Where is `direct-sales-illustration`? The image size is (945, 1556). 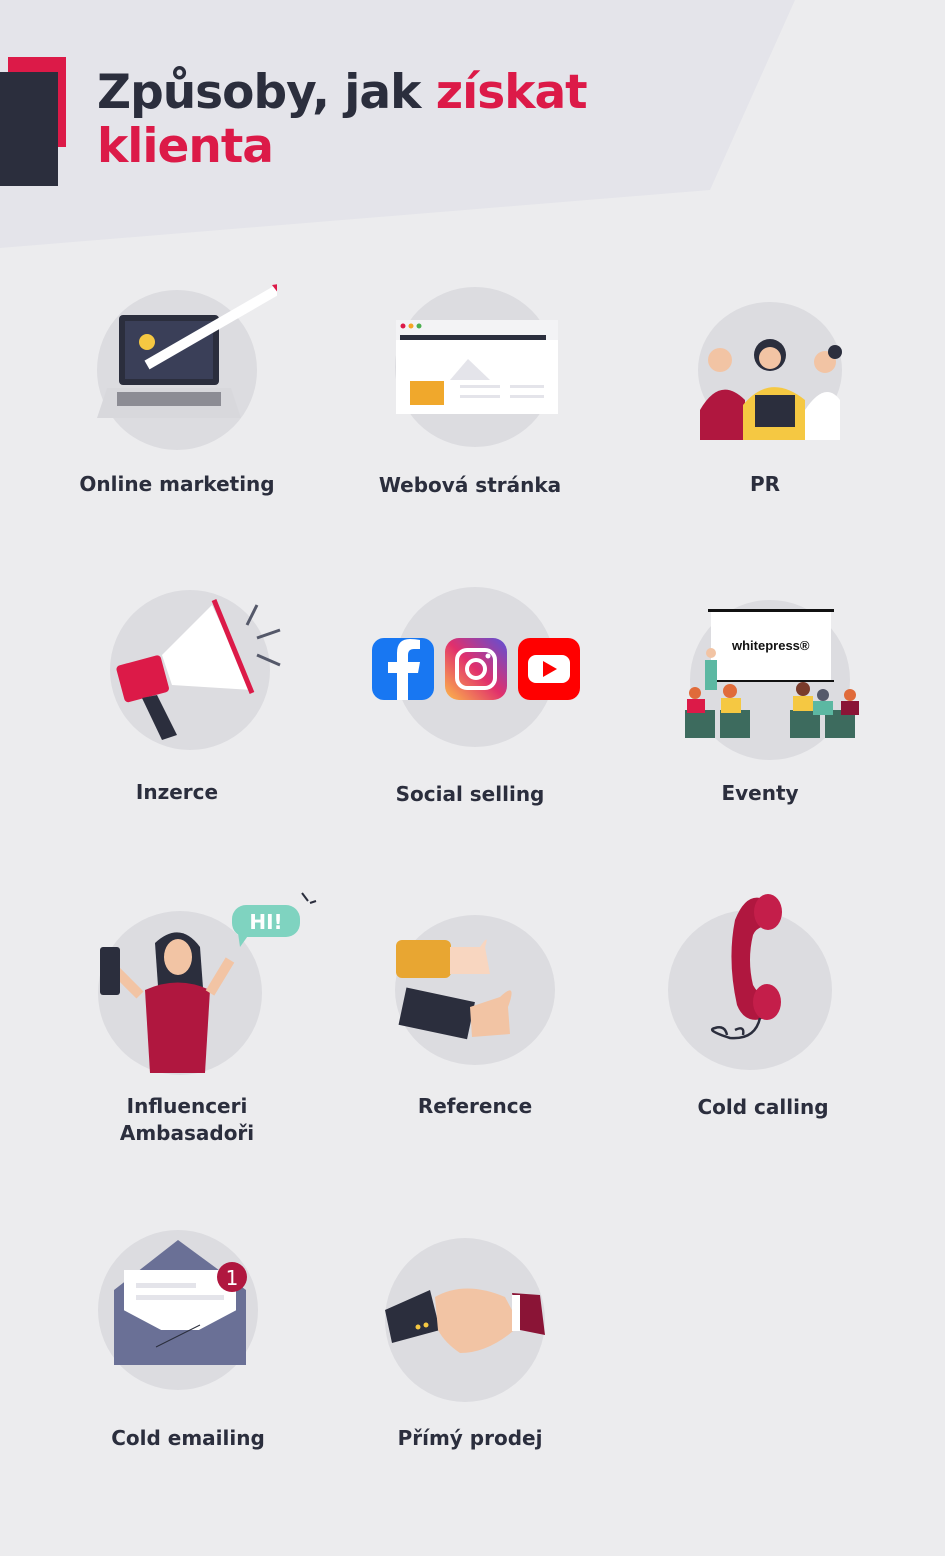
direct-sales-illustration is located at coordinates (470, 1320).